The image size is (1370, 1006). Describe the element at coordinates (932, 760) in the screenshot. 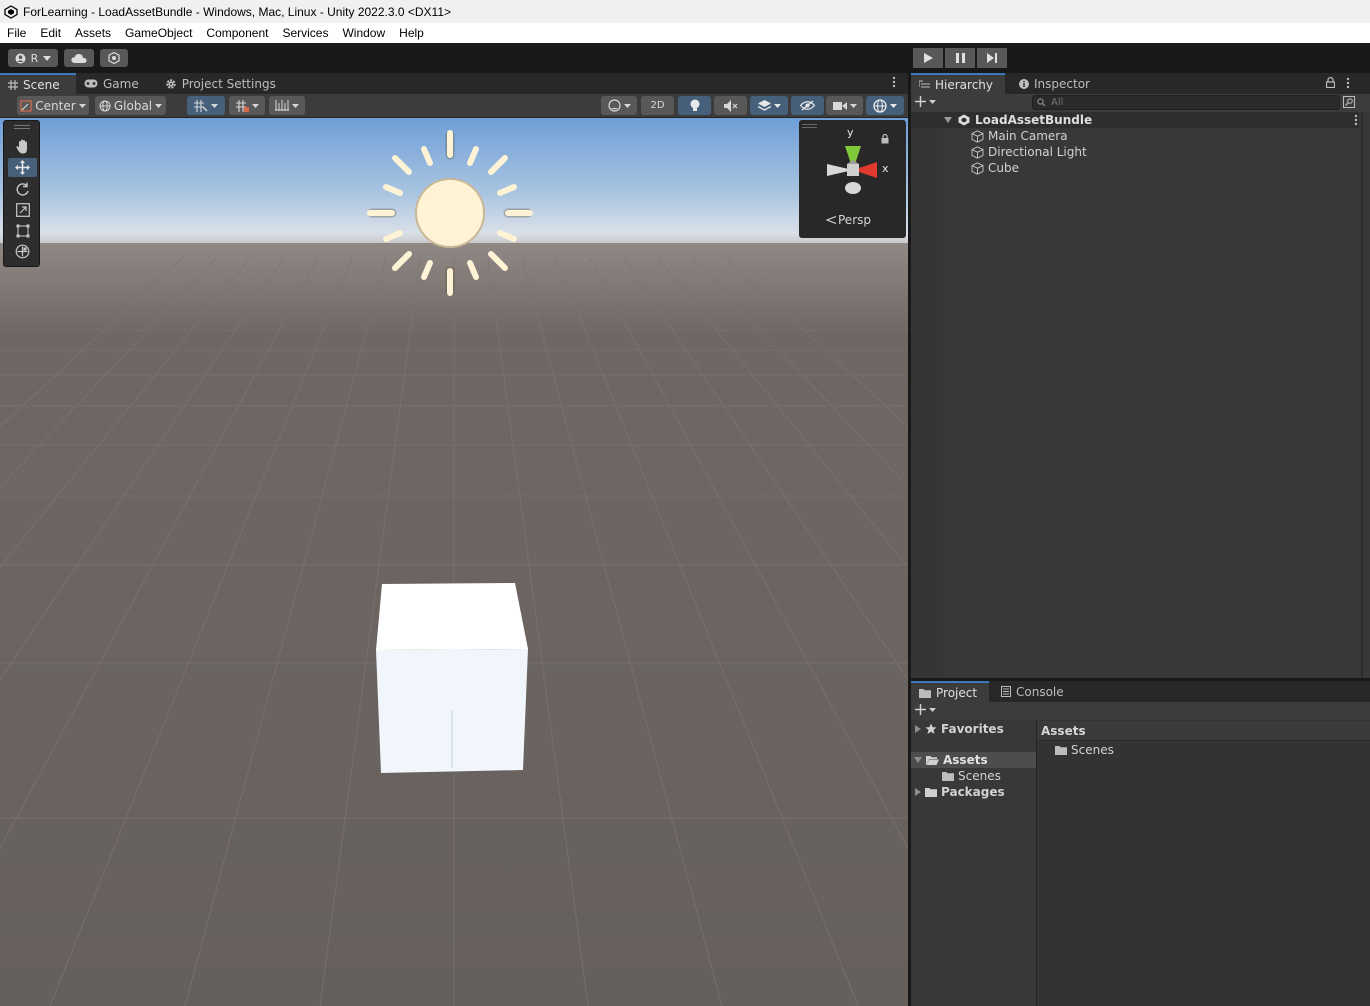

I see `folder-open-icon` at that location.